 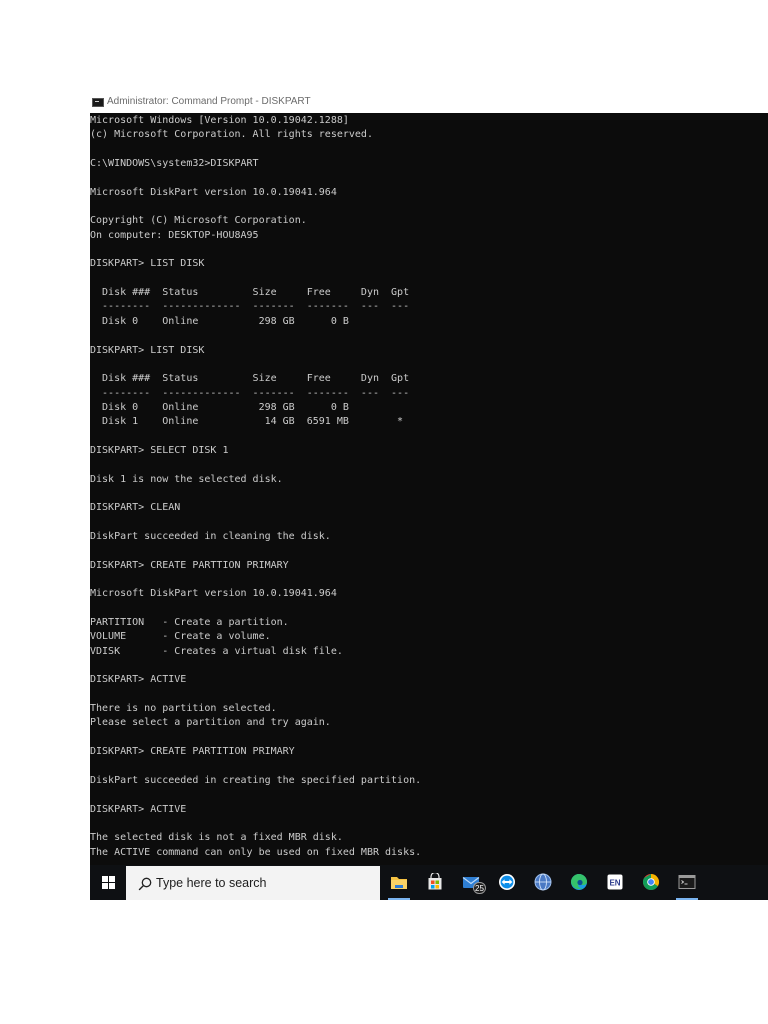 I want to click on edge-icon, so click(x=579, y=882).